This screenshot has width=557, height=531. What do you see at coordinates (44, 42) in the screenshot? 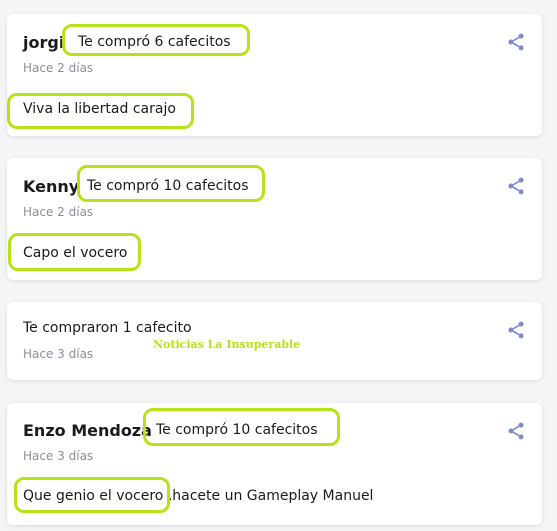
I see `supporter-name: jorgi` at bounding box center [44, 42].